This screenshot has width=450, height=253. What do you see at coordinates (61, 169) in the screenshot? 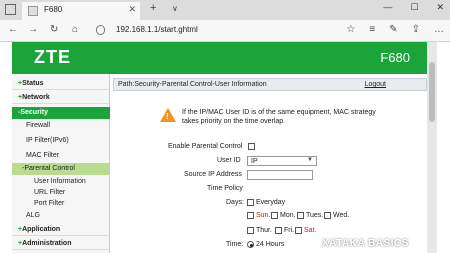
I see `sidebar-item-parental-control: -Parental Control` at bounding box center [61, 169].